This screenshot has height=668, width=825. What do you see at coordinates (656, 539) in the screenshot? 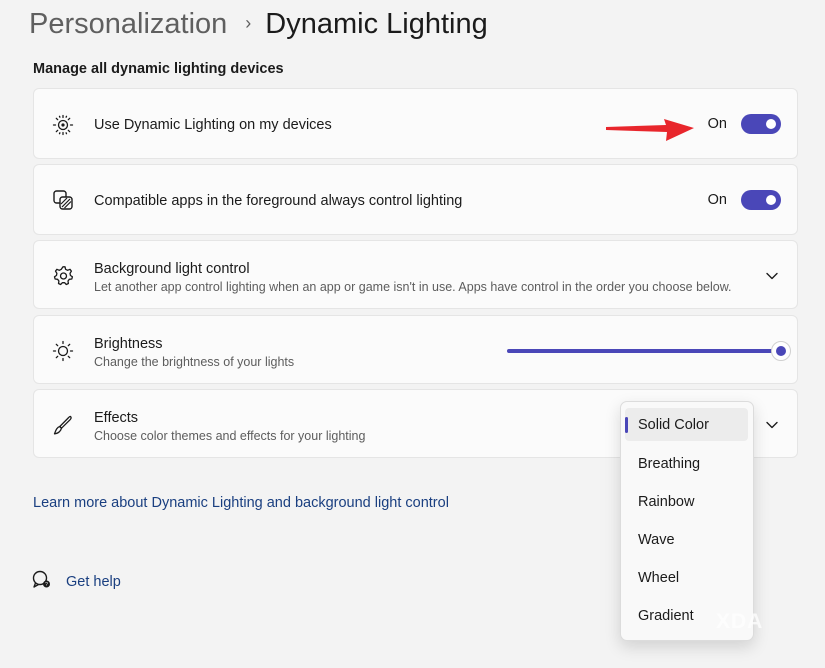
I see `dropdown-option-label: Wave` at bounding box center [656, 539].